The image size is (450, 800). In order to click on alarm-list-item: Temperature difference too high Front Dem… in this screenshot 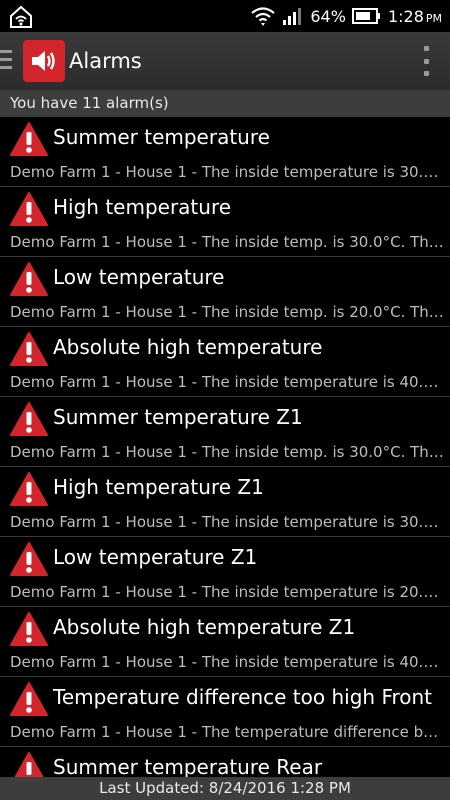, I will do `click(225, 712)`.